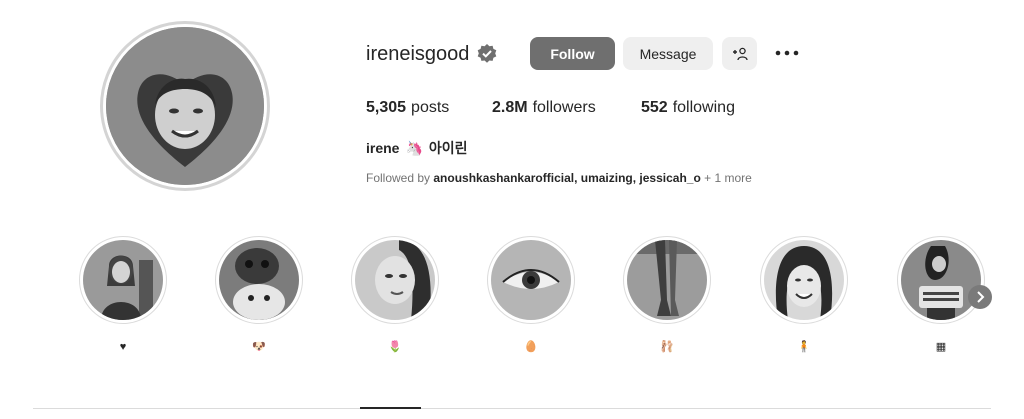 The width and height of the screenshot is (1024, 419). What do you see at coordinates (703, 107) in the screenshot?
I see `following-label: following` at bounding box center [703, 107].